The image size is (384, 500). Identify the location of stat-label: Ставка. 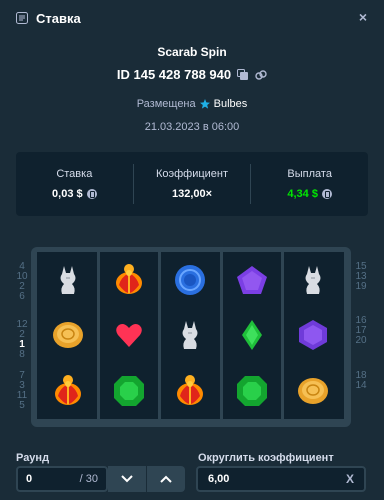
(74, 174).